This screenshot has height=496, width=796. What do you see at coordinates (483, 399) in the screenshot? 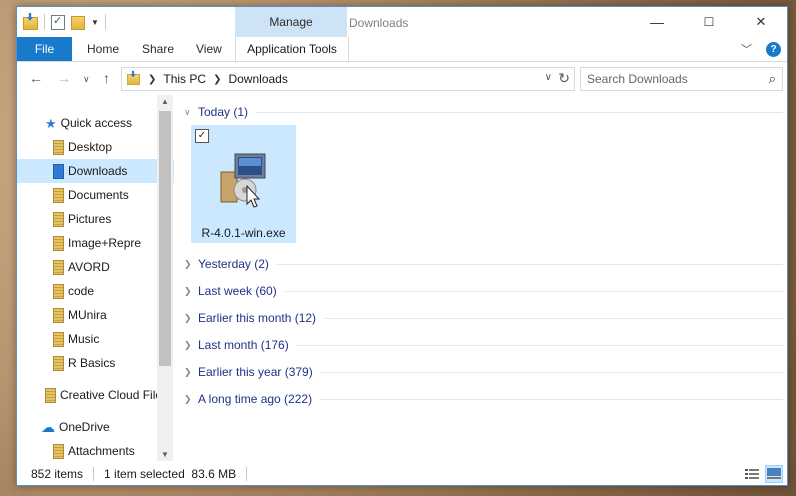
I see `group-header-a-long-time-ago: ❯ A long time ago (222)` at bounding box center [483, 399].